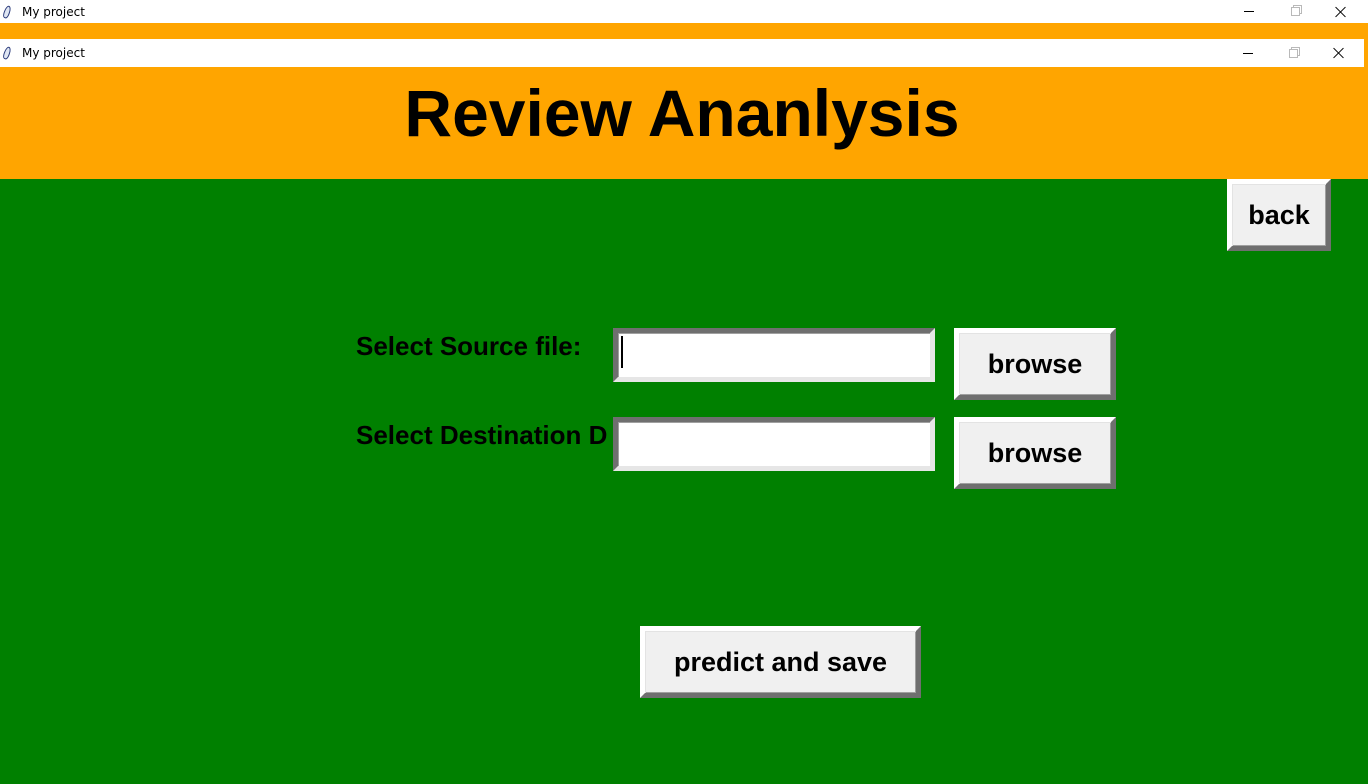  Describe the element at coordinates (684, 11) in the screenshot. I see `outer-window-titlebar: My project` at that location.